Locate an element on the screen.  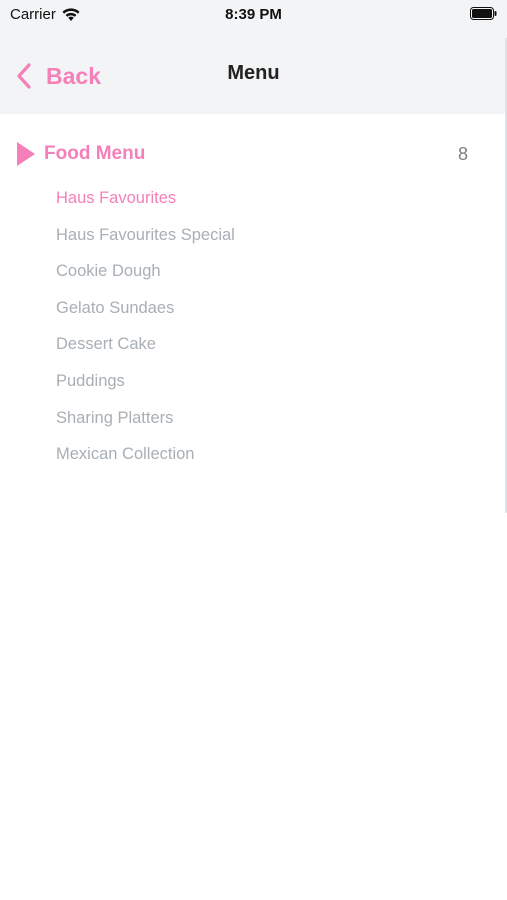
menu-item-haus-favourites-special: Haus Favourites Special is located at coordinates (266, 235).